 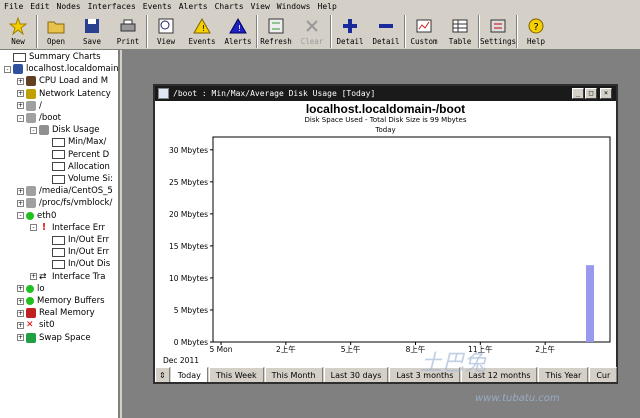 What do you see at coordinates (606, 93) in the screenshot?
I see `close-button: ×` at bounding box center [606, 93].